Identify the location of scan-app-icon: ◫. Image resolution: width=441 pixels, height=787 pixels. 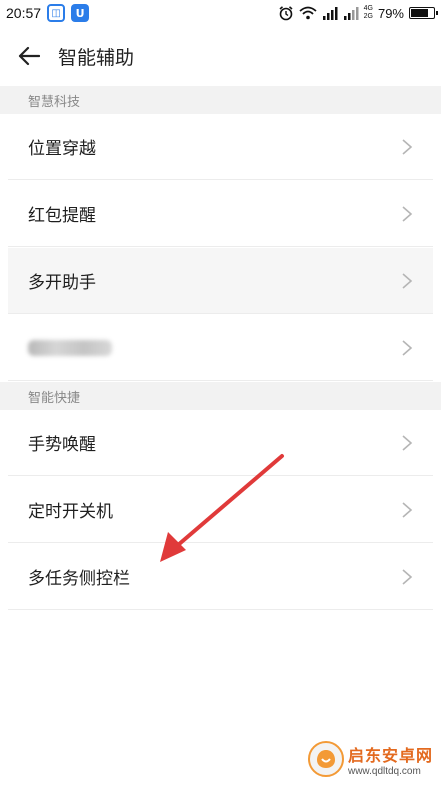
(56, 13).